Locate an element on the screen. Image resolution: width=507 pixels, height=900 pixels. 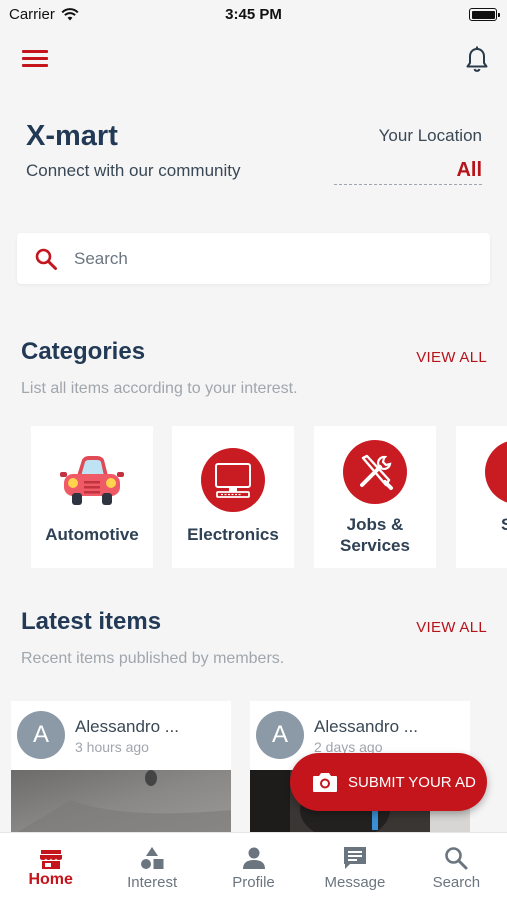
latest-items-title: Latest items is located at coordinates (91, 621).